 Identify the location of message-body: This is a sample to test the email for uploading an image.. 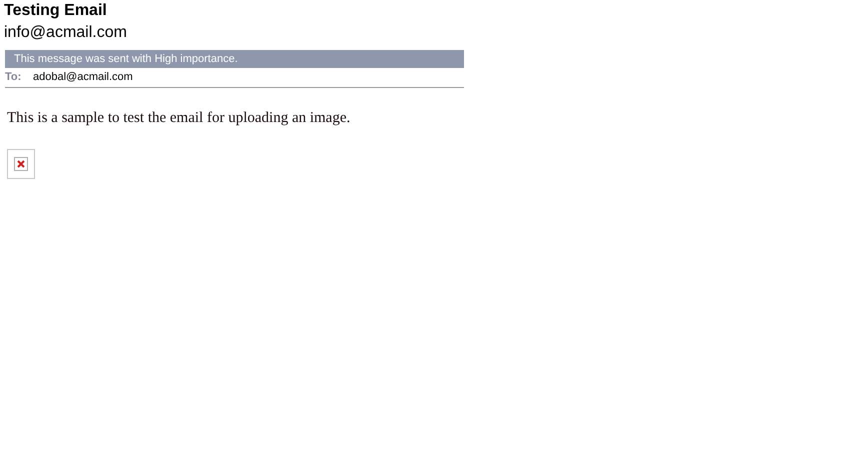
(178, 118).